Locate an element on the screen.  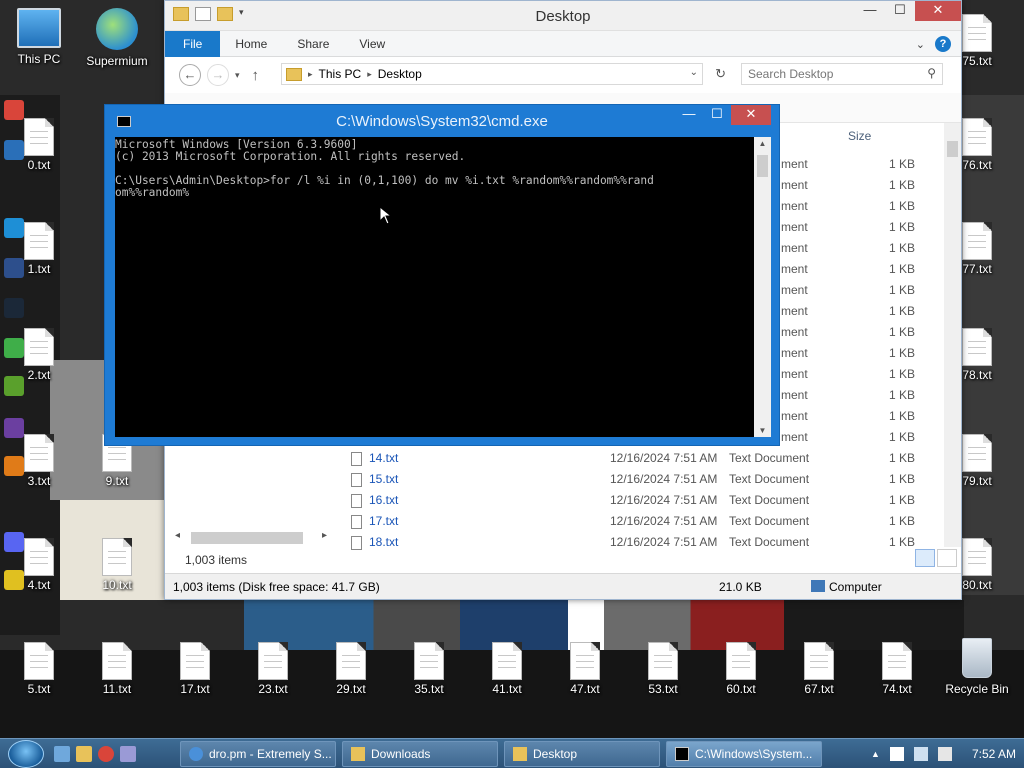
desktop-icon-this-pc: This PC is located at coordinates (39, 37).